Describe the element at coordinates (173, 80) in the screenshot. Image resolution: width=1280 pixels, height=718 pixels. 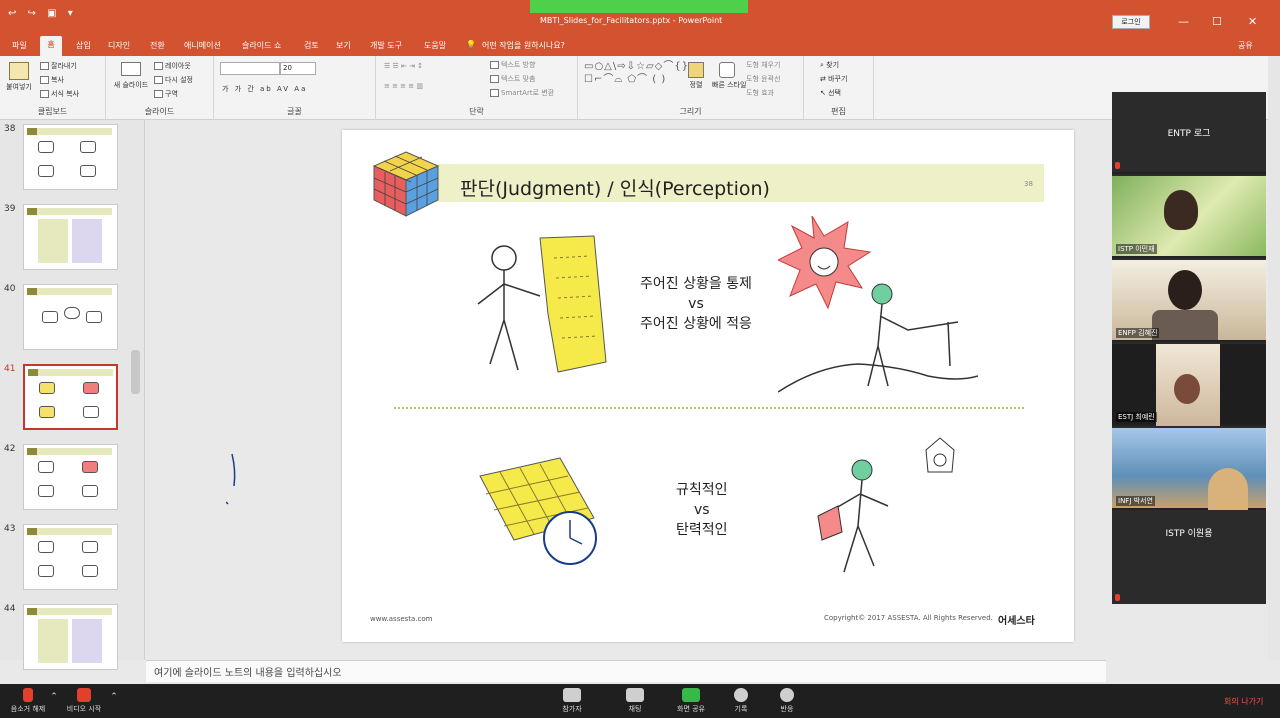
I see `reset-button: 다시 설정` at that location.